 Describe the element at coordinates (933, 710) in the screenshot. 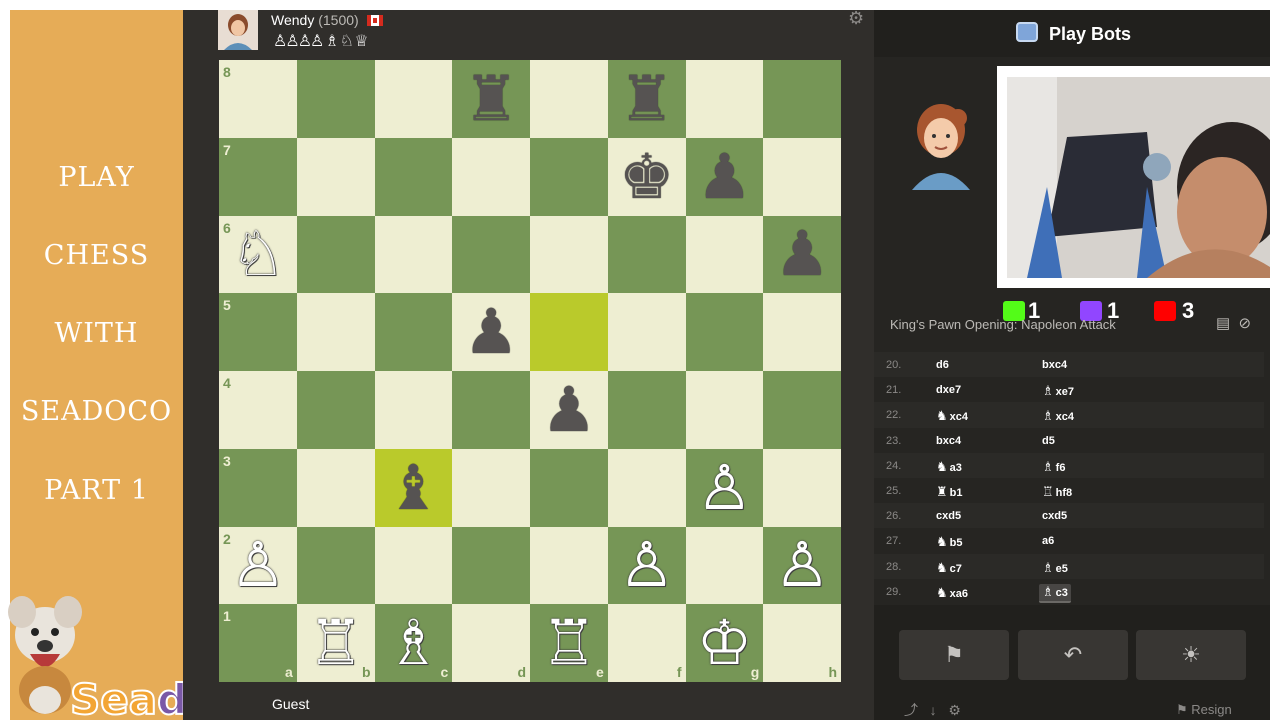

I see `download-icon: ↓` at that location.